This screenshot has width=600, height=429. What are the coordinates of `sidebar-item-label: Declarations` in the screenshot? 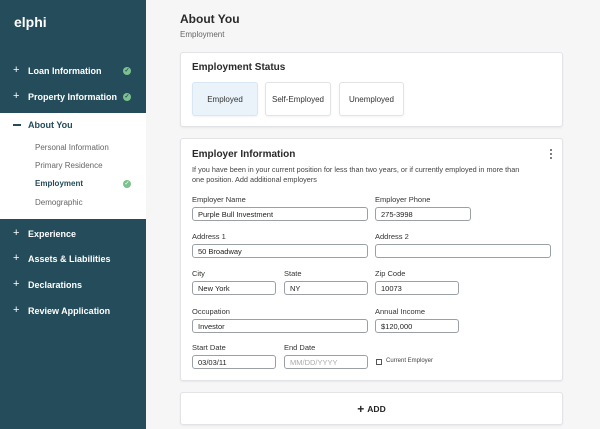 It's located at (55, 285).